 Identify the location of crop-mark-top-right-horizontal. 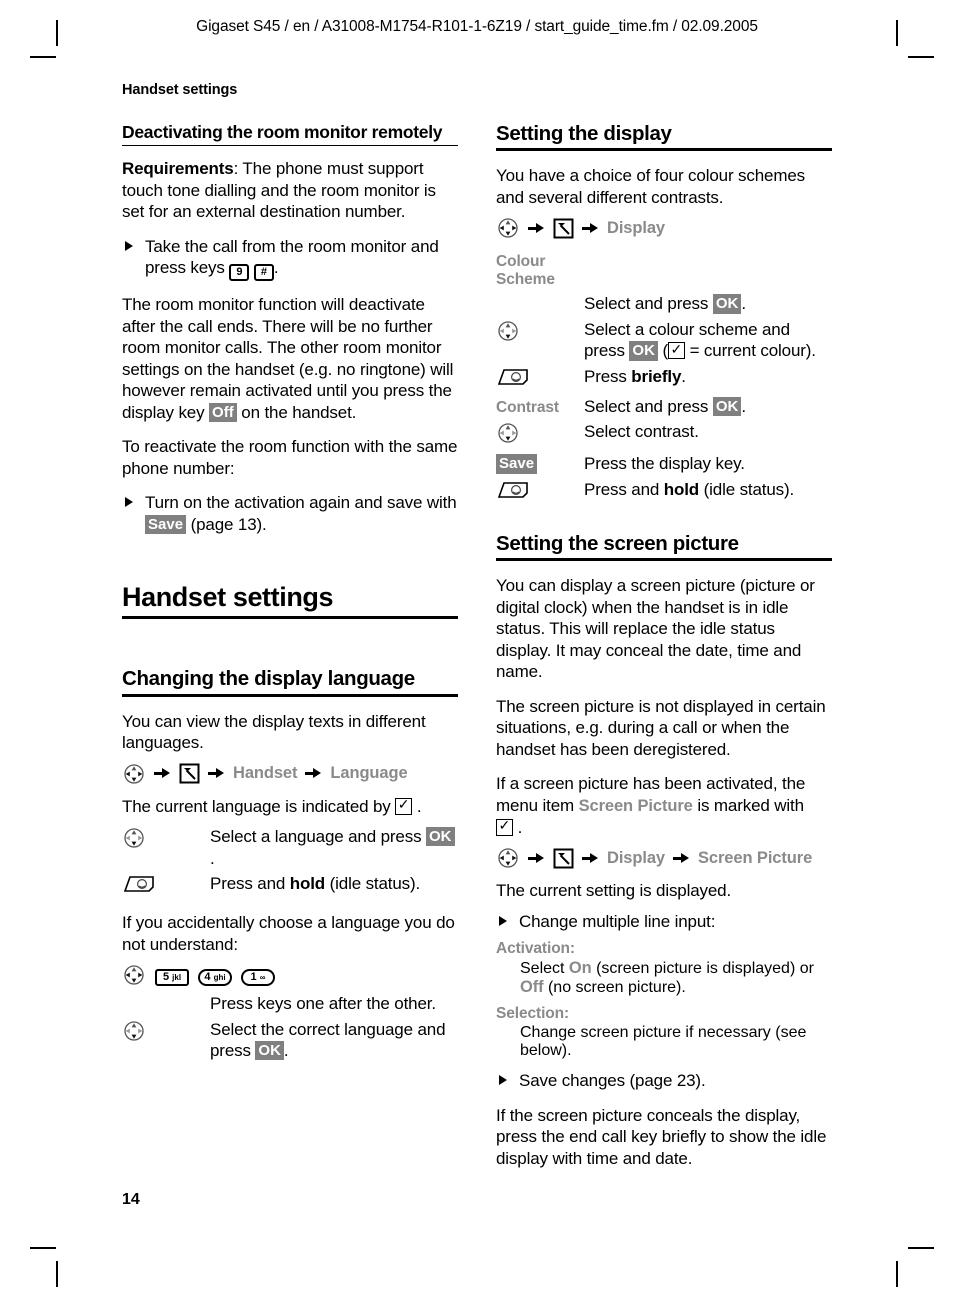
(921, 57).